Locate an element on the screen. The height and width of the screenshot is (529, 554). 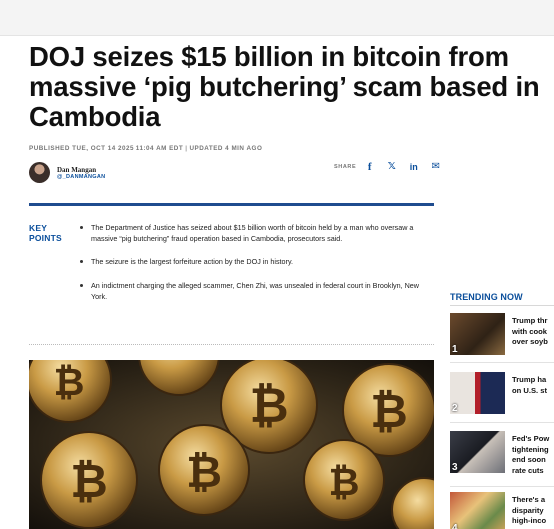
trending-thumbnail: 3 is located at coordinates (477, 452).